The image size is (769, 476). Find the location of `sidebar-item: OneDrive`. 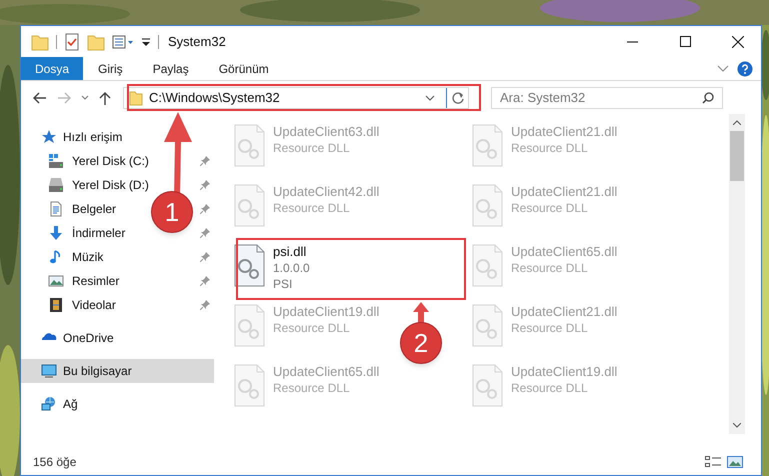

sidebar-item: OneDrive is located at coordinates (117, 338).